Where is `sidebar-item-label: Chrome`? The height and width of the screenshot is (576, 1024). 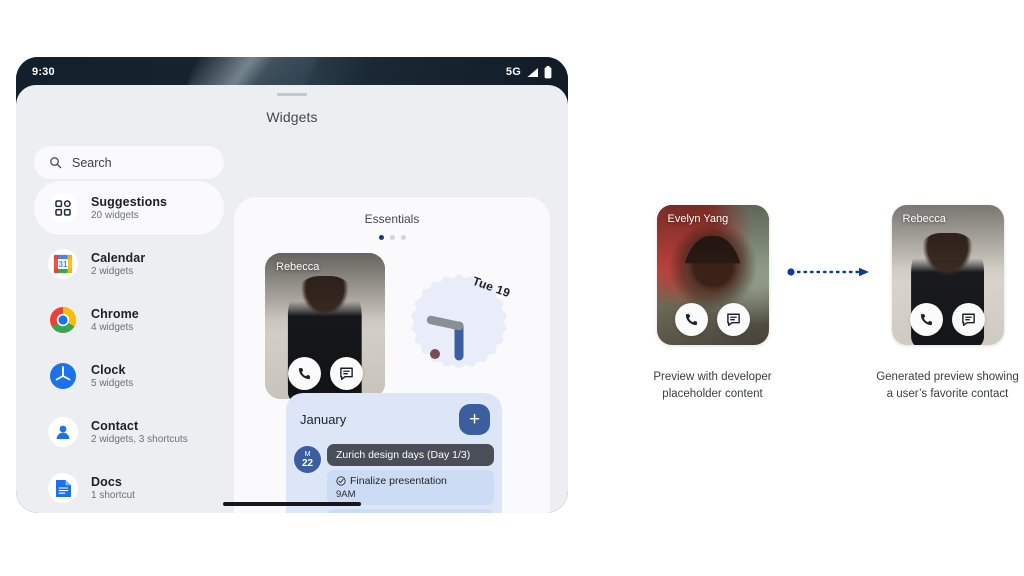 sidebar-item-label: Chrome is located at coordinates (115, 314).